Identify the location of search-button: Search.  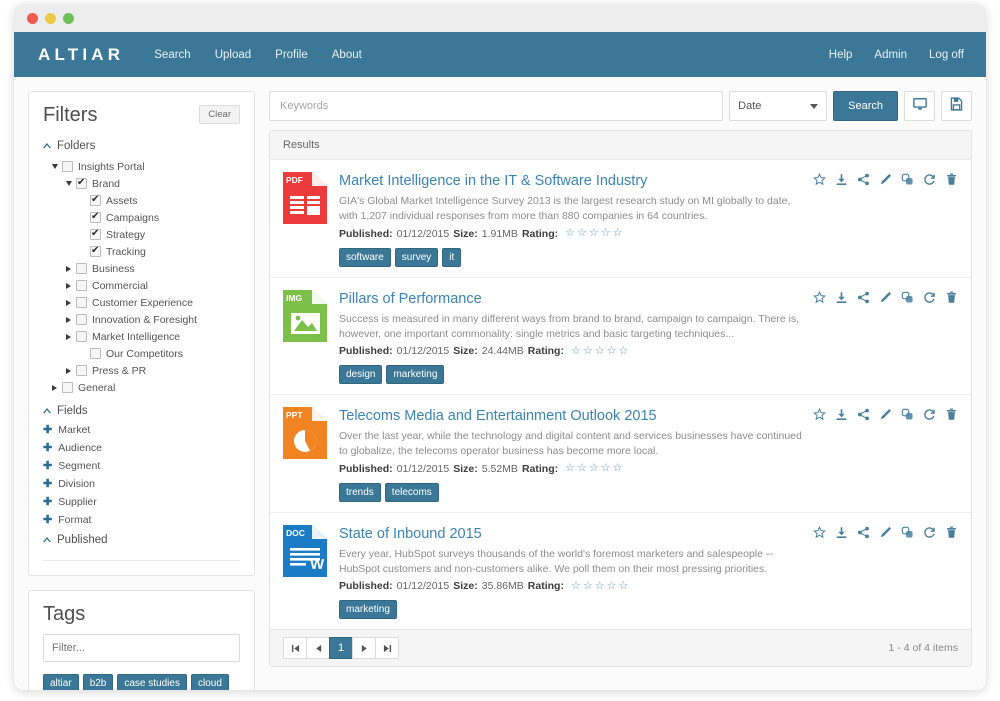
(865, 106).